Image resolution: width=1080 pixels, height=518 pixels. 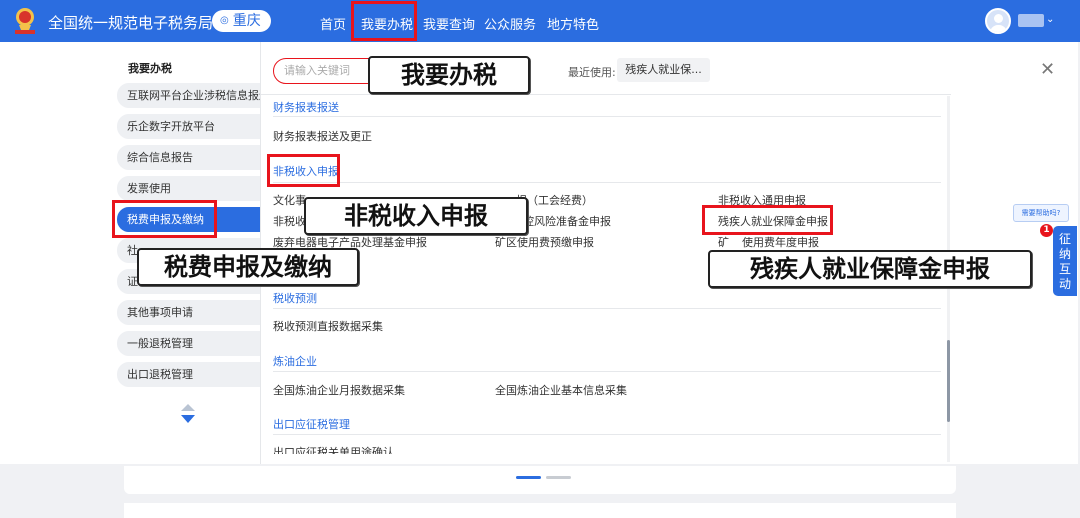 What do you see at coordinates (573, 23) in the screenshot?
I see `nav-difangtese: 地方特色` at bounding box center [573, 23].